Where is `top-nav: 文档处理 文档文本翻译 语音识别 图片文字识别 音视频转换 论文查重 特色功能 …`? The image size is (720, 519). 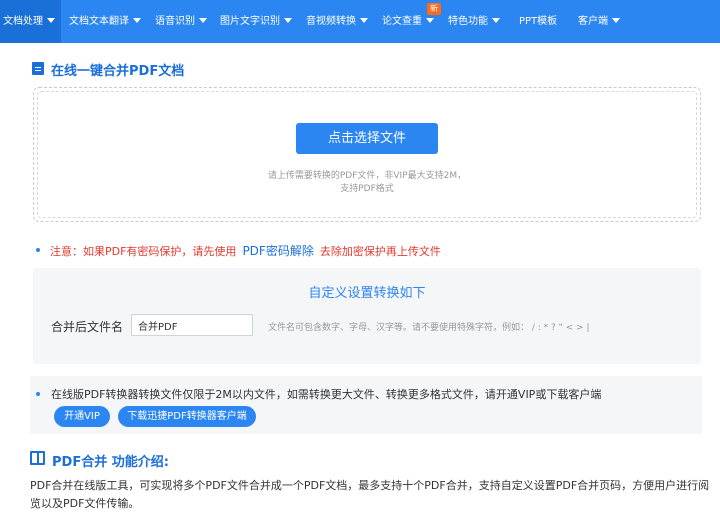
top-nav: 文档处理 文档文本翻译 语音识别 图片文字识别 音视频转换 论文查重 特色功能 … is located at coordinates (360, 21).